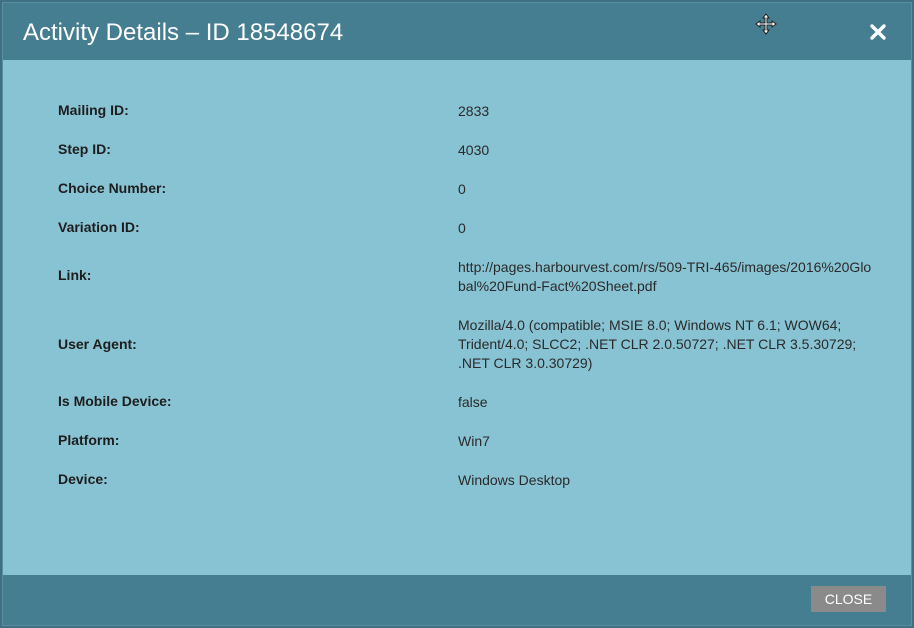 The height and width of the screenshot is (628, 914). I want to click on dialog-title: Activity Details – ID 18548674, so click(183, 32).